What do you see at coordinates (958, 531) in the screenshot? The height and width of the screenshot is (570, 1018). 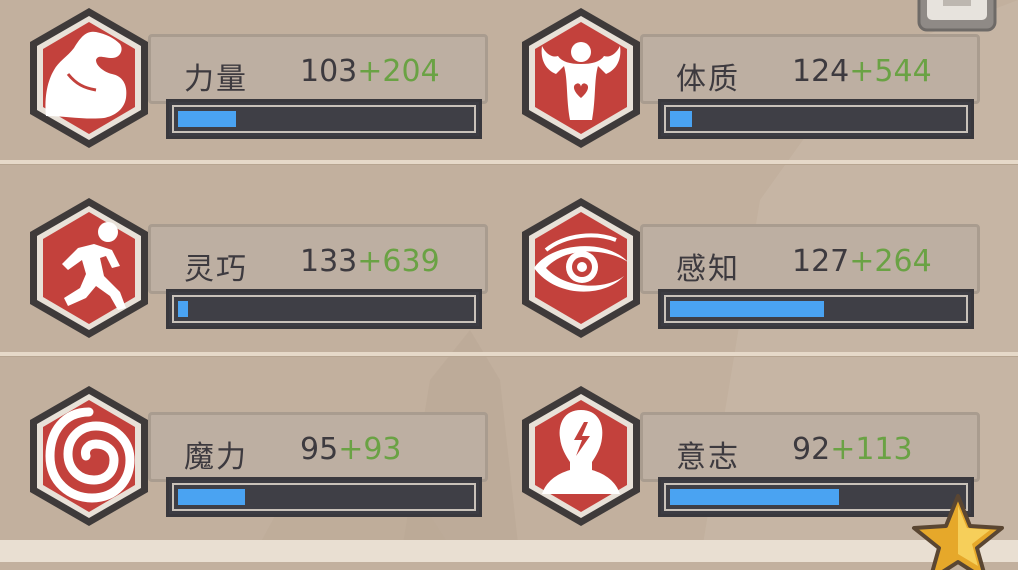 I see `star-icon` at bounding box center [958, 531].